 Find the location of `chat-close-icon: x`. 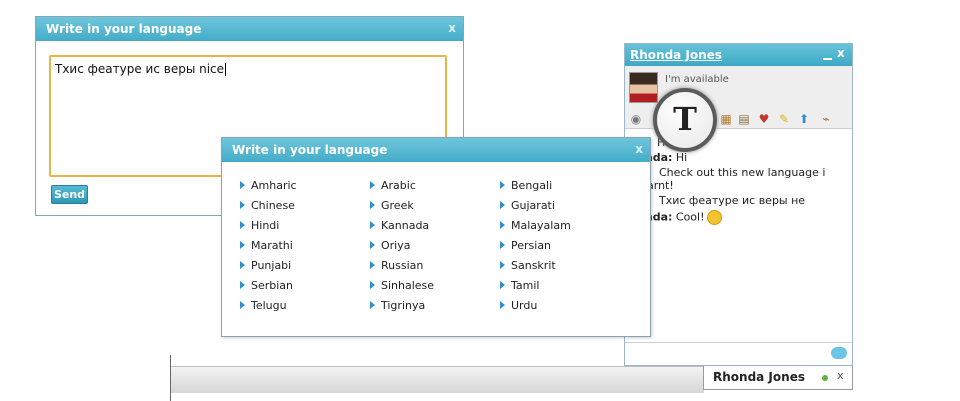

chat-close-icon: x is located at coordinates (841, 53).